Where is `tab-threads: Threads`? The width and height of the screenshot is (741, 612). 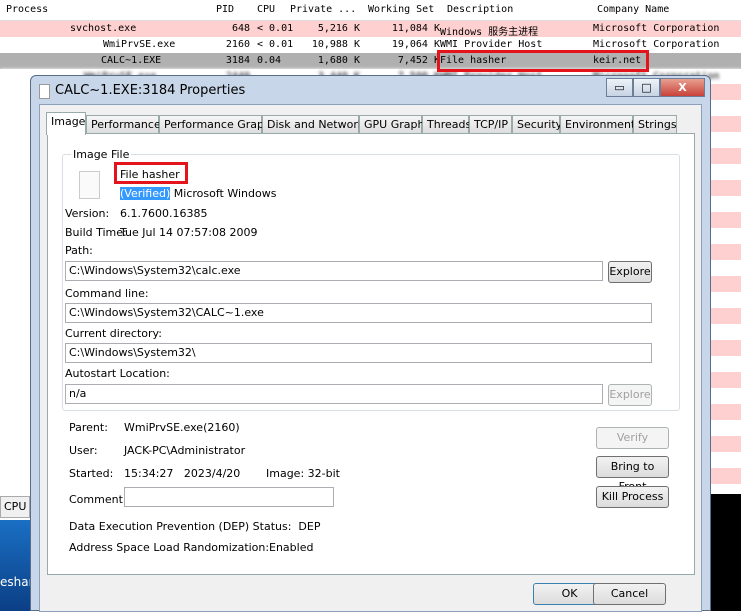 tab-threads: Threads is located at coordinates (446, 124).